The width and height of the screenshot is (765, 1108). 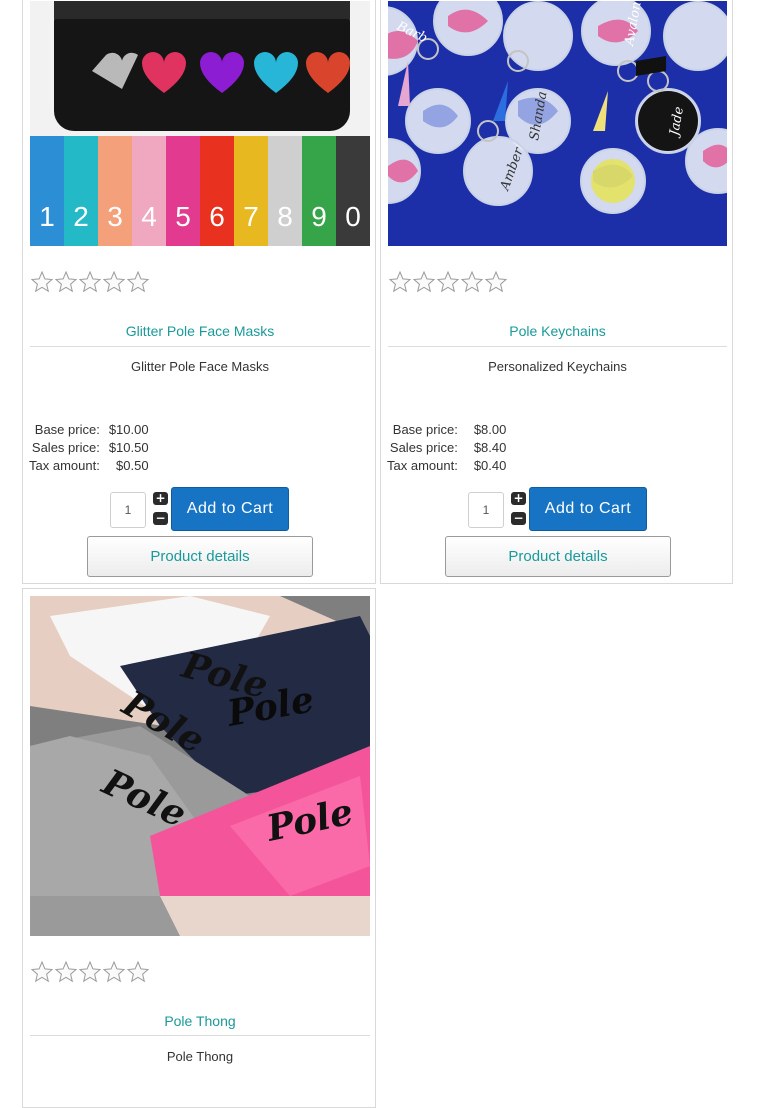 I want to click on swatch-number: 5, so click(x=183, y=216).